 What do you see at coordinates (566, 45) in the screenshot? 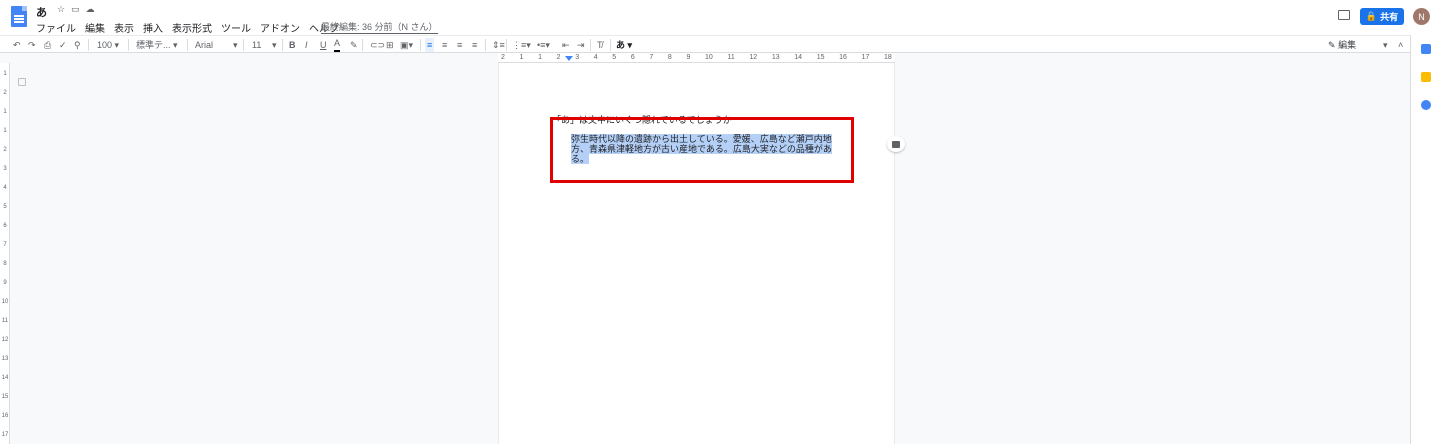
I see `decrease-indent-icon: ⇤` at bounding box center [566, 45].